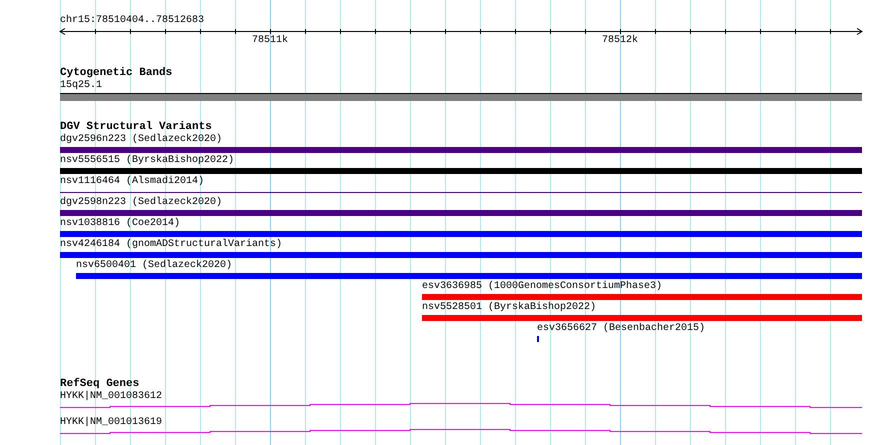 The width and height of the screenshot is (890, 445). Describe the element at coordinates (154, 265) in the screenshot. I see `feature-label: nsv6500401 (Sedlazeck2020)` at that location.